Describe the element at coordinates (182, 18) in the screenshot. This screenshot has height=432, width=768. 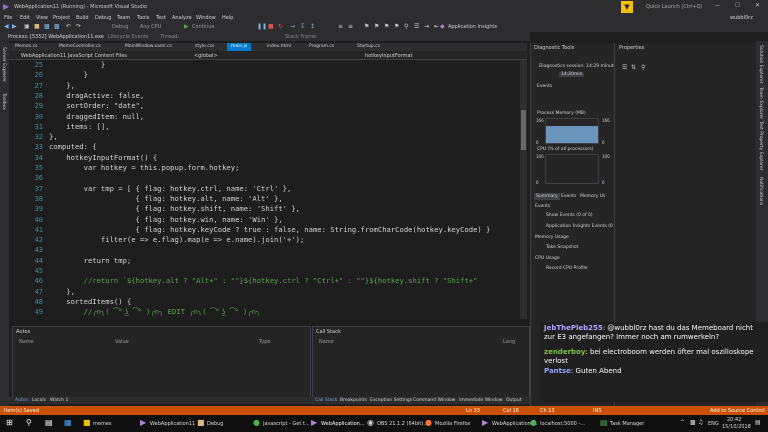
I see `menu-analyze: Analyze` at that location.